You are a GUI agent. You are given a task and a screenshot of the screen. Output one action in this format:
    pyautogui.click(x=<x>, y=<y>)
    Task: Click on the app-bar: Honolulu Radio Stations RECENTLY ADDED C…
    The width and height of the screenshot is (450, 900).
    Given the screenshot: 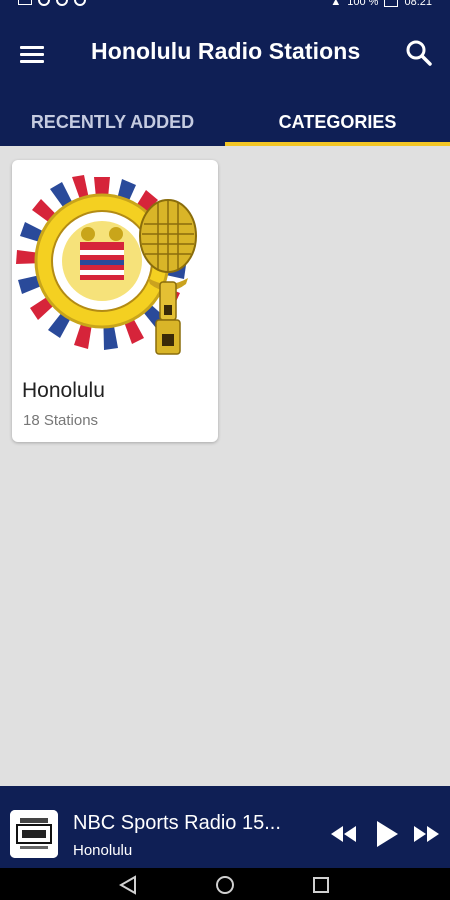 What is the action you would take?
    pyautogui.click(x=225, y=82)
    